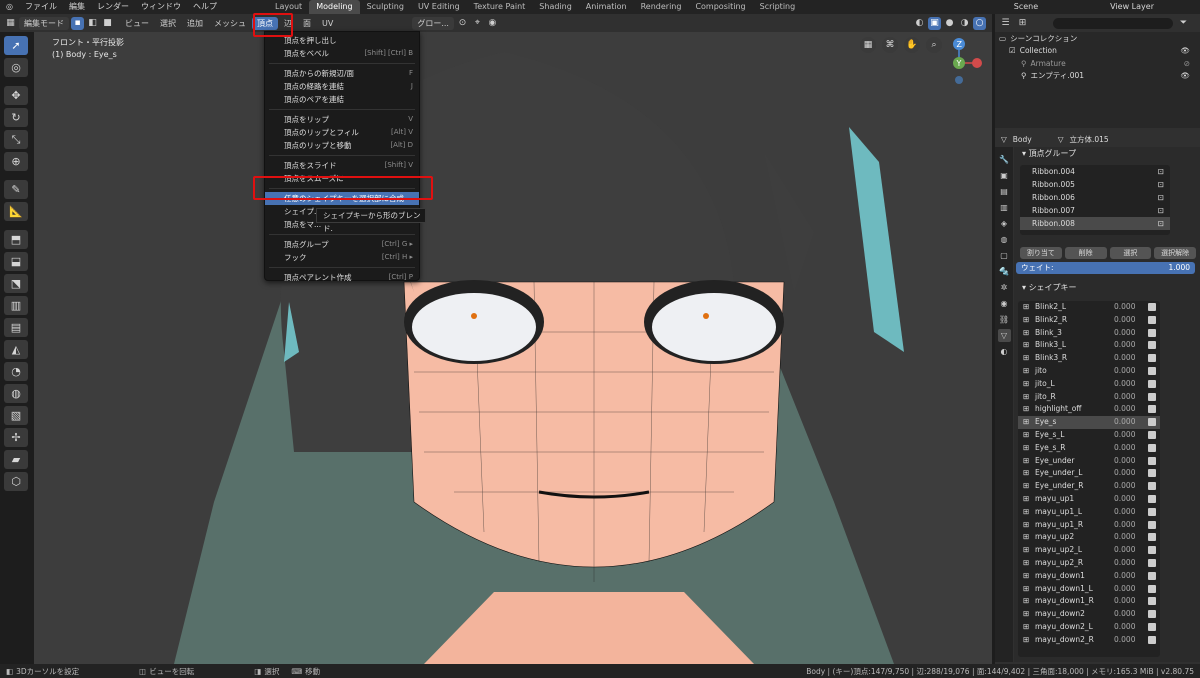 The width and height of the screenshot is (1200, 678). Describe the element at coordinates (661, 7) in the screenshot. I see `workspace-tab-rendering: Rendering` at that location.